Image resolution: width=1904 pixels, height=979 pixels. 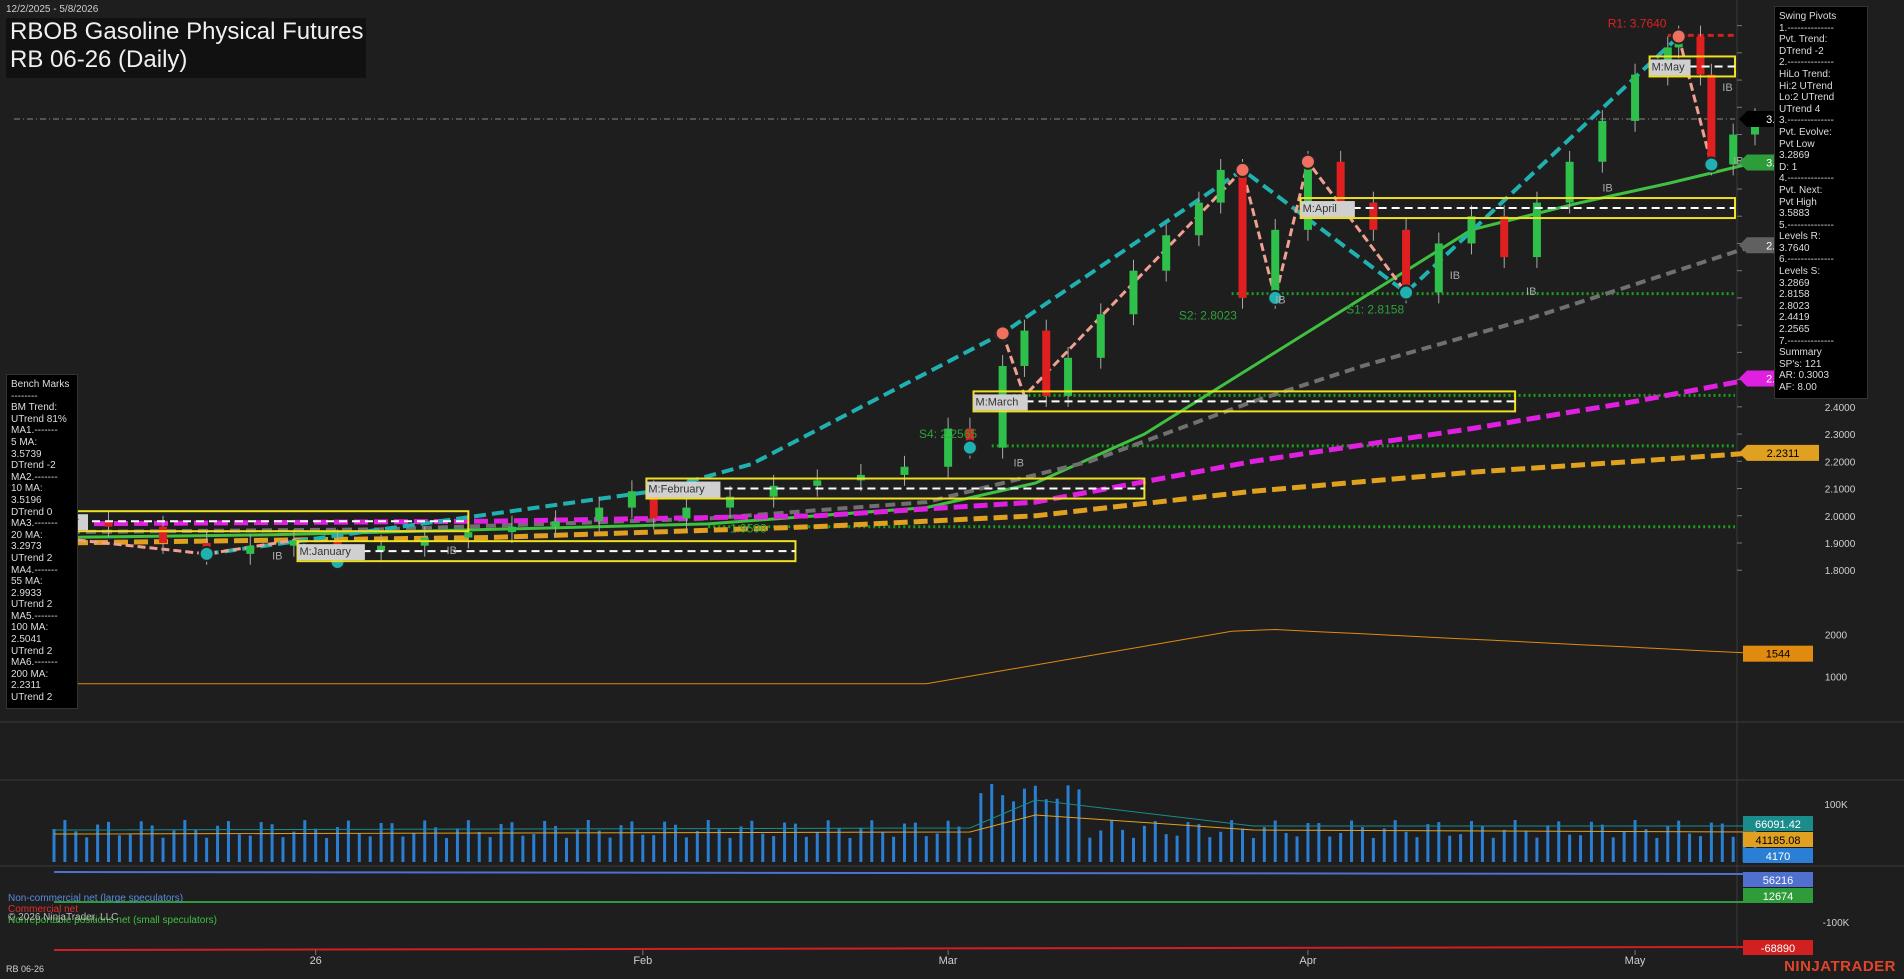 I want to click on swing-pivot-line: 7.--------------, so click(x=1806, y=341).